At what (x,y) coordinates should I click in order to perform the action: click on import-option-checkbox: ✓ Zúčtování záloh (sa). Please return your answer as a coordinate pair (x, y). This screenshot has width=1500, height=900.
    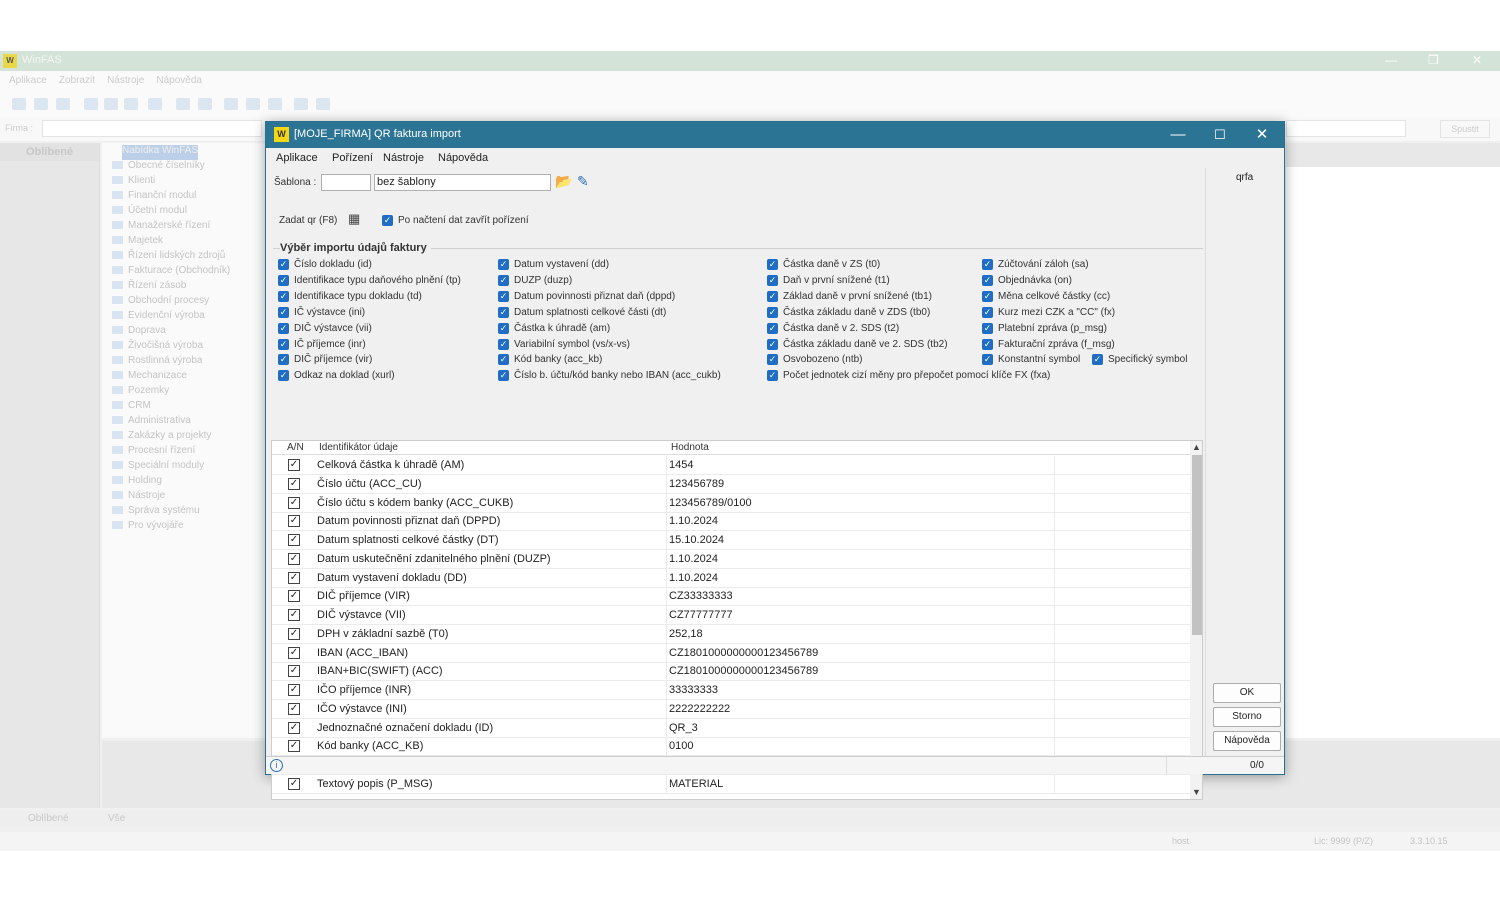
    Looking at the image, I should click on (1035, 264).